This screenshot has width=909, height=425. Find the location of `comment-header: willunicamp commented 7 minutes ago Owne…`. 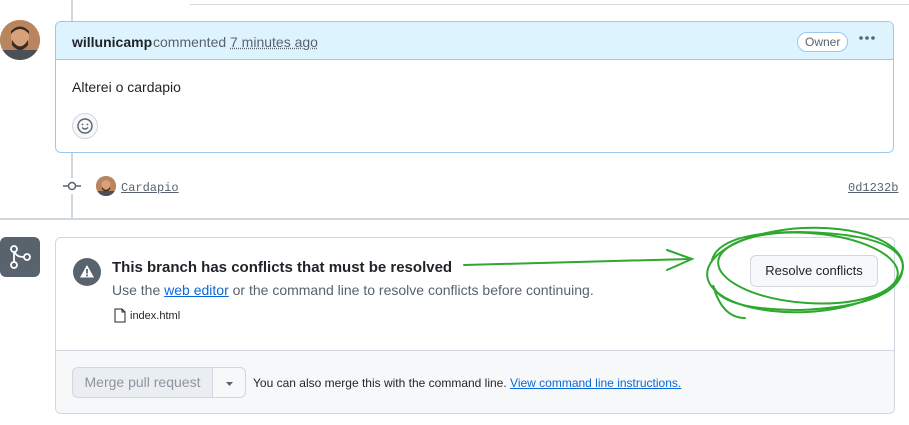

comment-header: willunicamp commented 7 minutes ago Owne… is located at coordinates (474, 41).